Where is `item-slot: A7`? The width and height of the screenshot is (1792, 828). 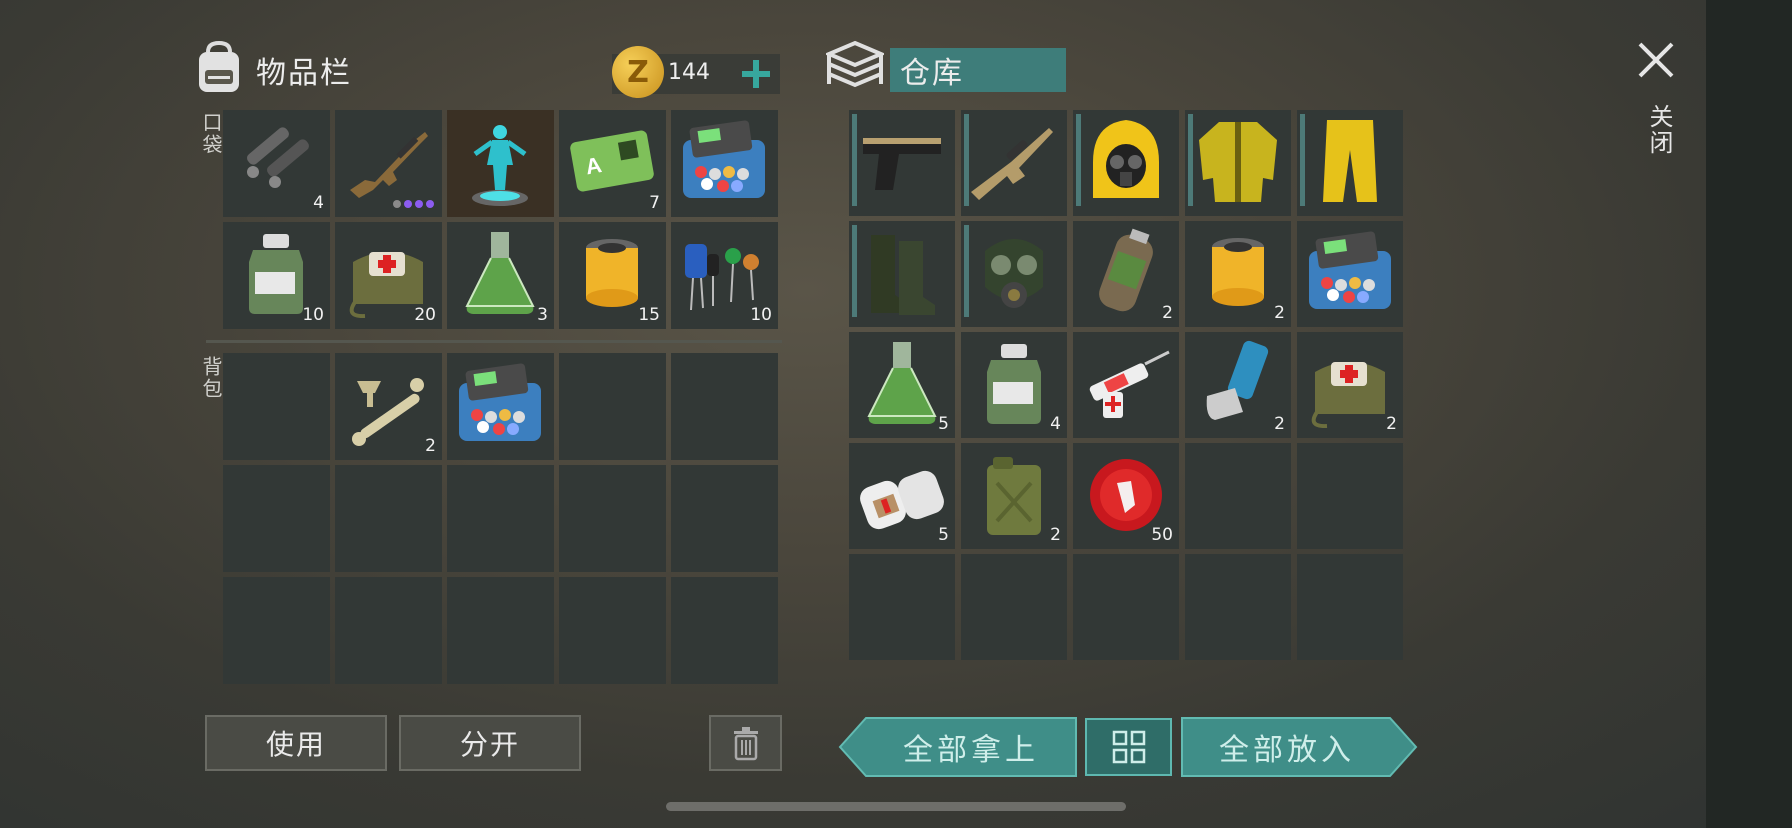 item-slot: A7 is located at coordinates (612, 163).